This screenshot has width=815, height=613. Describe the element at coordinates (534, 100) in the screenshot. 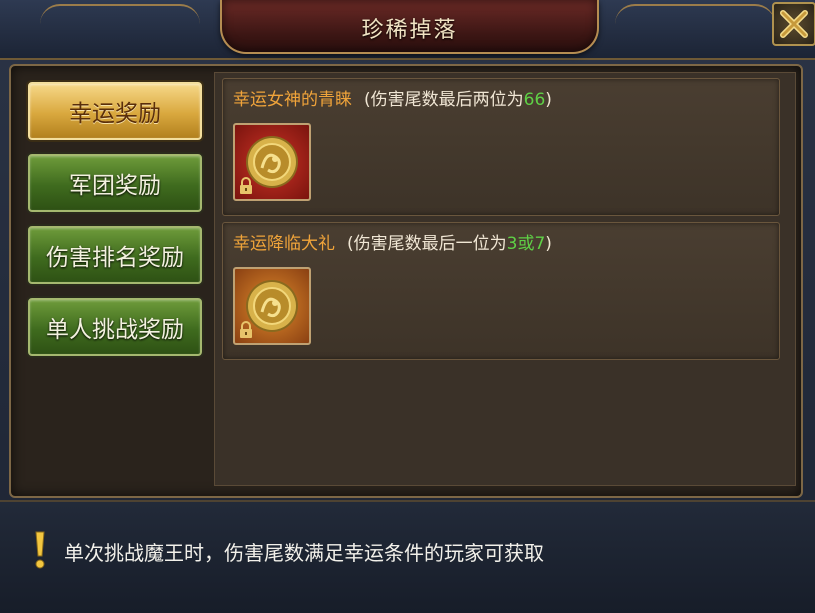

I see `condition-value: 66` at that location.